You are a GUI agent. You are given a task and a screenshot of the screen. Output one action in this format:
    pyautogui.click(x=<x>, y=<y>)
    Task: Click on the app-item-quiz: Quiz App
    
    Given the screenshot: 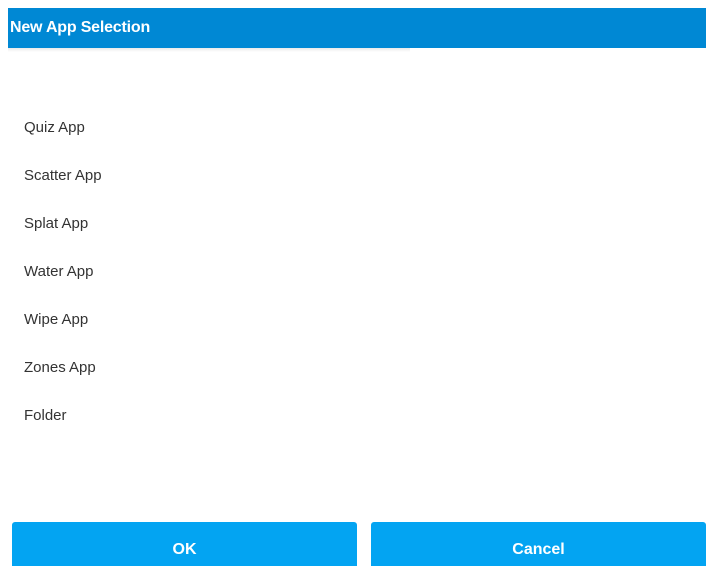 What is the action you would take?
    pyautogui.click(x=63, y=136)
    